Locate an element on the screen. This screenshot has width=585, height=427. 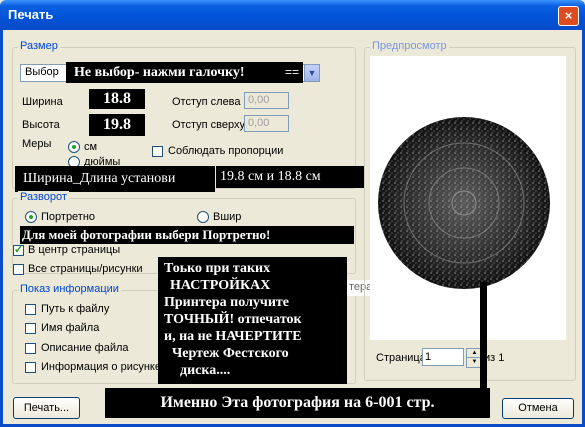
keep-proportions-checkbox is located at coordinates (157, 151).